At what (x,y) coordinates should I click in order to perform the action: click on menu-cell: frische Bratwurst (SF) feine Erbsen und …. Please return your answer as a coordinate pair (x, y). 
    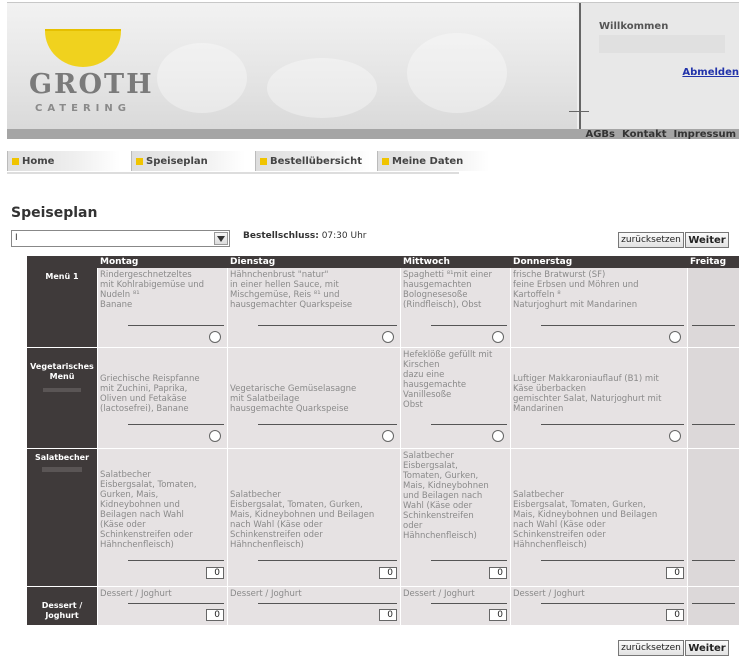
    Looking at the image, I should click on (598, 307).